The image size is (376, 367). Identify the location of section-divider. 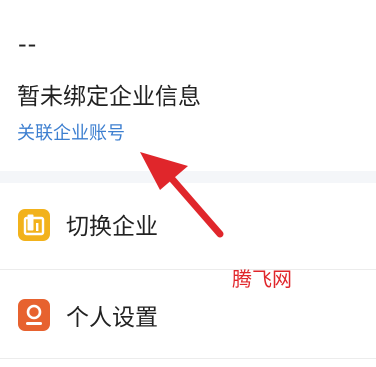
(188, 177).